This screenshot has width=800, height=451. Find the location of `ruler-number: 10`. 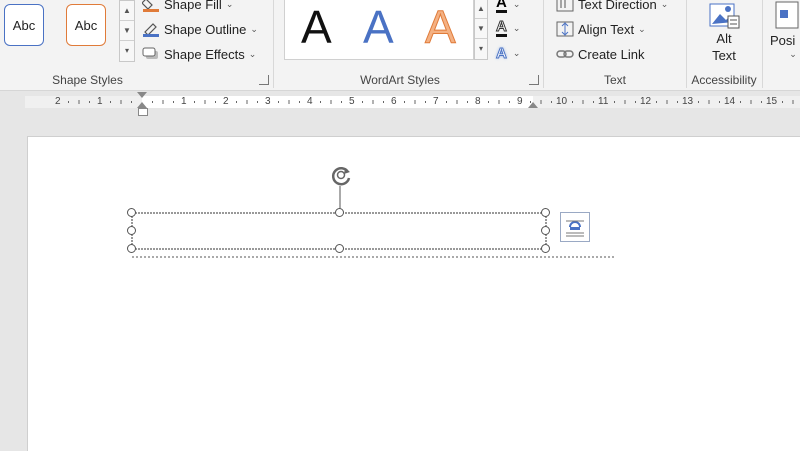

ruler-number: 10 is located at coordinates (562, 101).